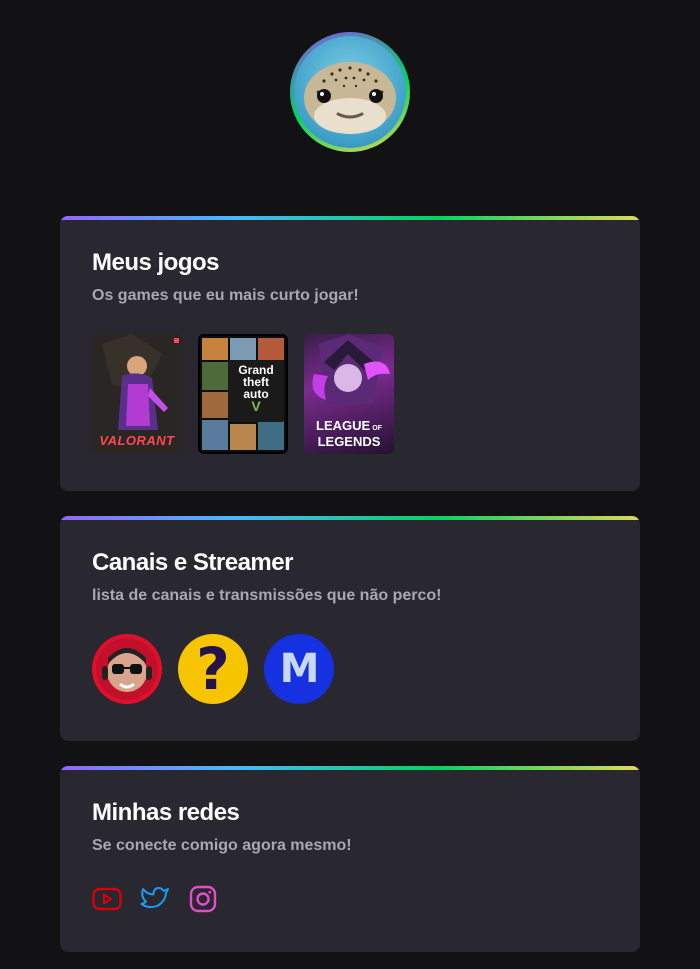 This screenshot has height=969, width=700. What do you see at coordinates (256, 391) in the screenshot?
I see `gta-logo: Grand theft auto V` at bounding box center [256, 391].